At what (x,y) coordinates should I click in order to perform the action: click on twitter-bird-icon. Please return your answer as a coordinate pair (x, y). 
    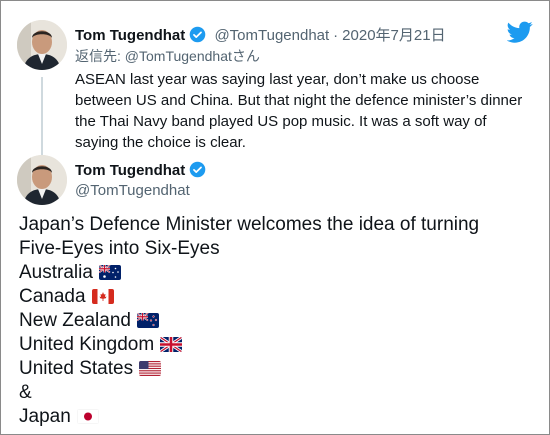
    Looking at the image, I should click on (520, 32).